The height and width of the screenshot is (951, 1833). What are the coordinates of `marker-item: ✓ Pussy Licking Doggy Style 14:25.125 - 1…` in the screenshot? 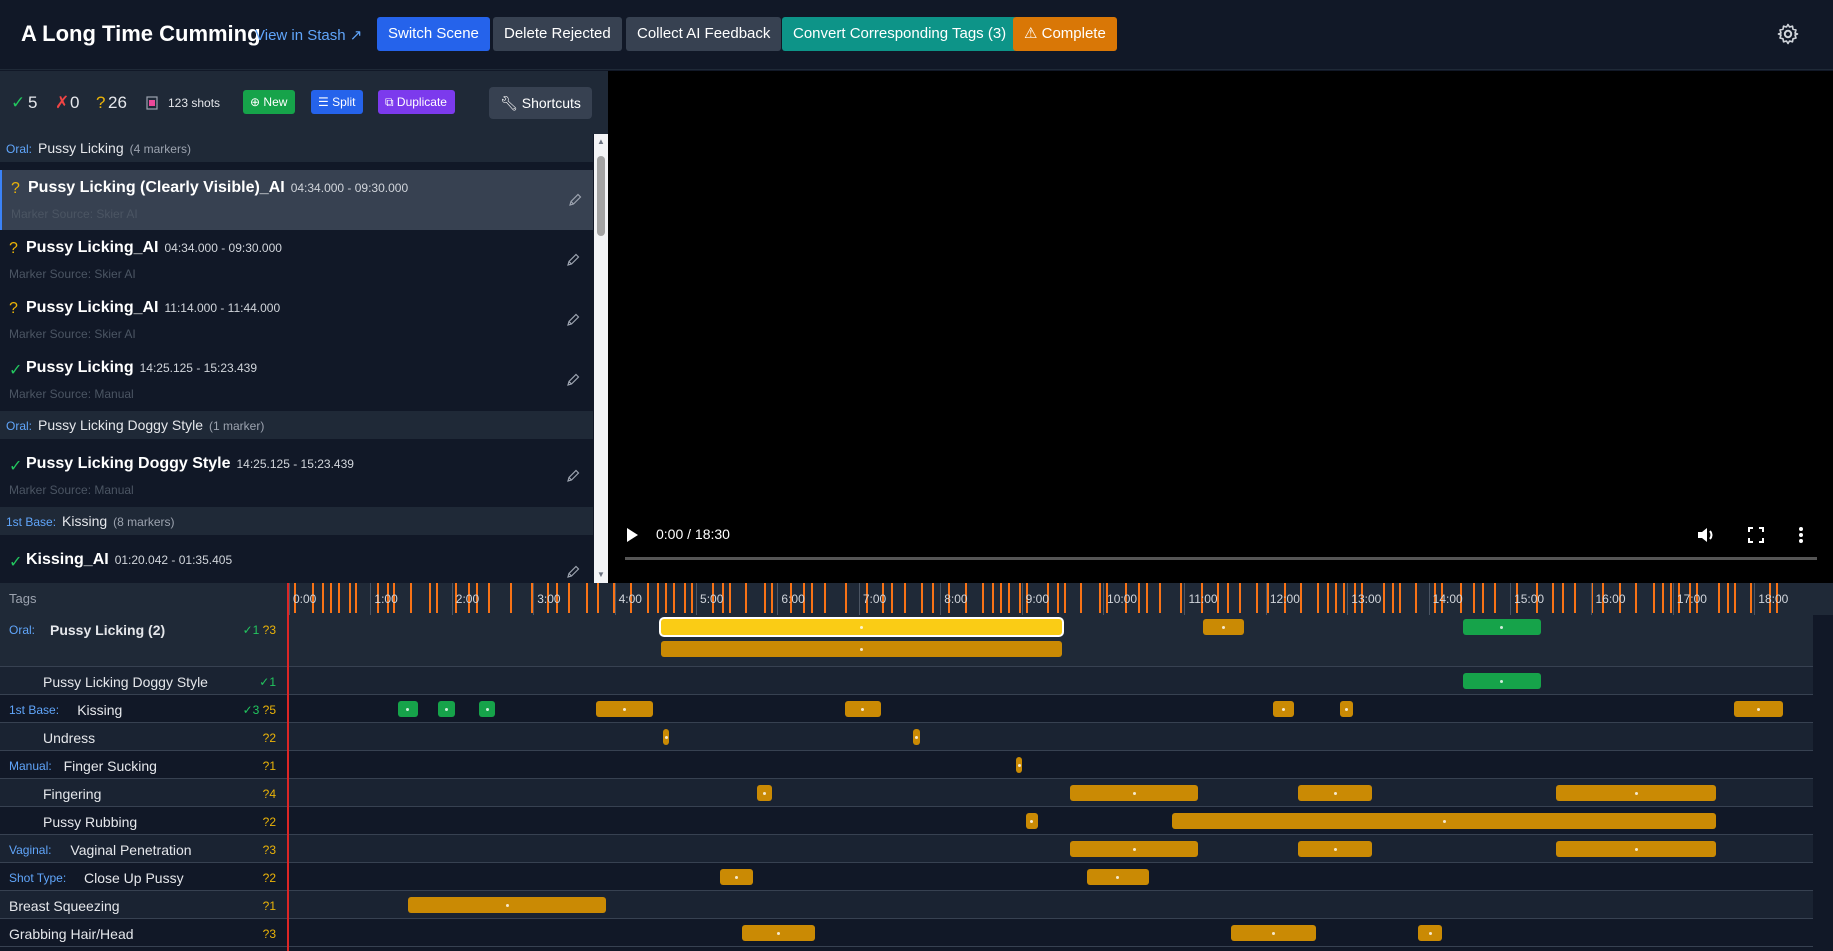 It's located at (296, 476).